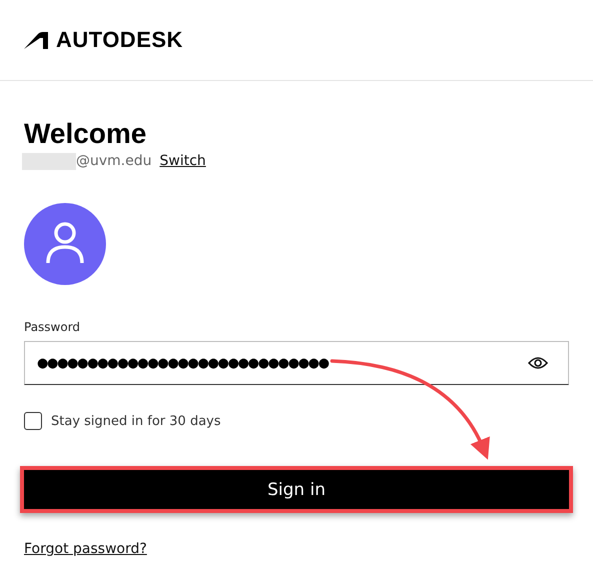  What do you see at coordinates (85, 549) in the screenshot?
I see `forgot-password-link: Forgot password?` at bounding box center [85, 549].